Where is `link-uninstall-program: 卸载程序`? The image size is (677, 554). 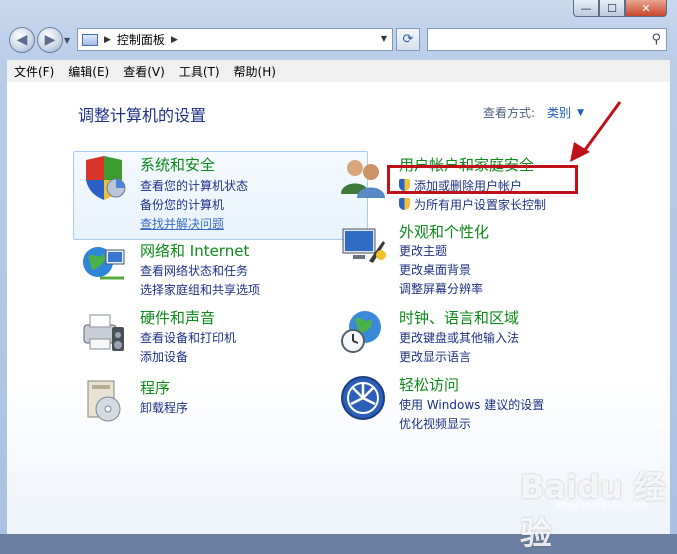
link-uninstall-program: 卸载程序 is located at coordinates (164, 407).